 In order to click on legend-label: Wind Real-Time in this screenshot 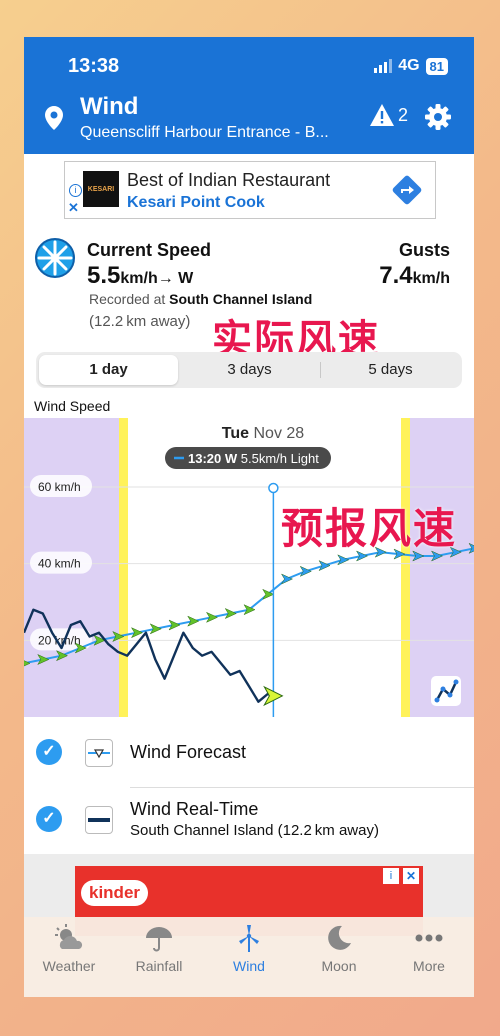, I will do `click(194, 809)`.